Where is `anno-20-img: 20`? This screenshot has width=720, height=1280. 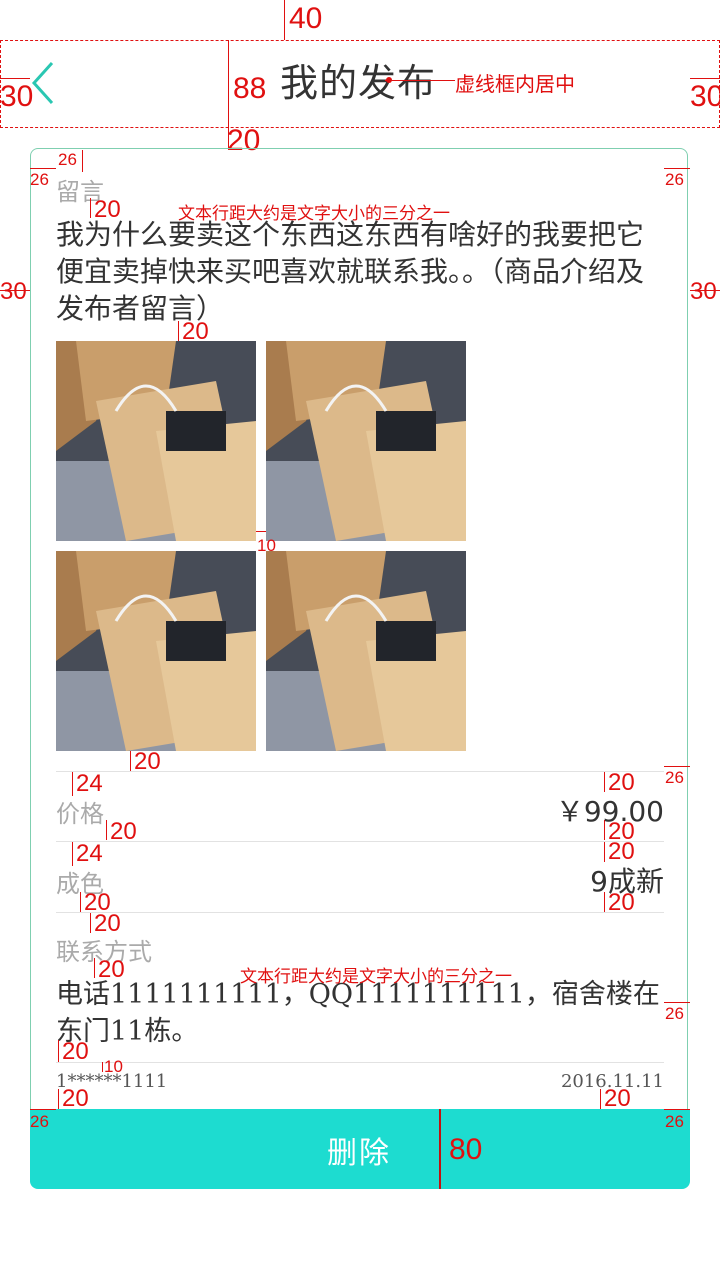
anno-20-img: 20 is located at coordinates (195, 331).